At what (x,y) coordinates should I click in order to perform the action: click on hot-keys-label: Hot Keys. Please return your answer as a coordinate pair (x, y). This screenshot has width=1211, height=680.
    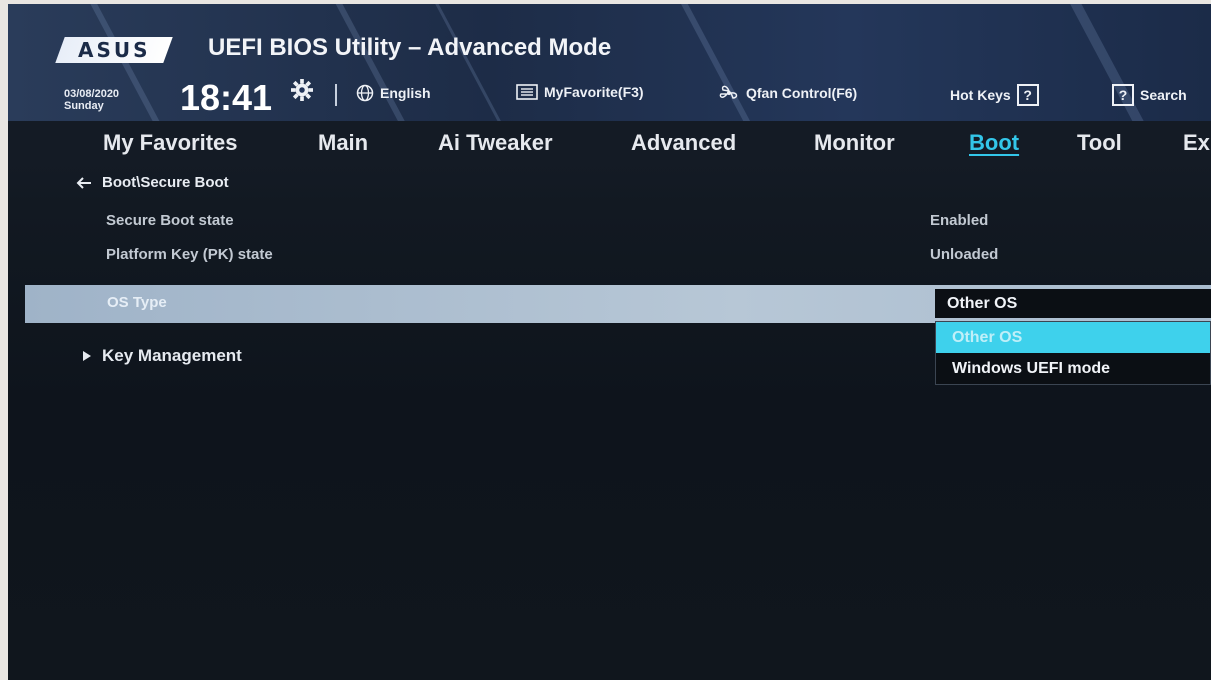
    Looking at the image, I should click on (980, 95).